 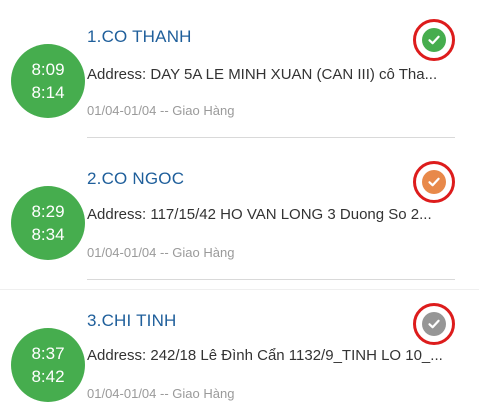 What do you see at coordinates (48, 353) in the screenshot?
I see `time-start: 8:37` at bounding box center [48, 353].